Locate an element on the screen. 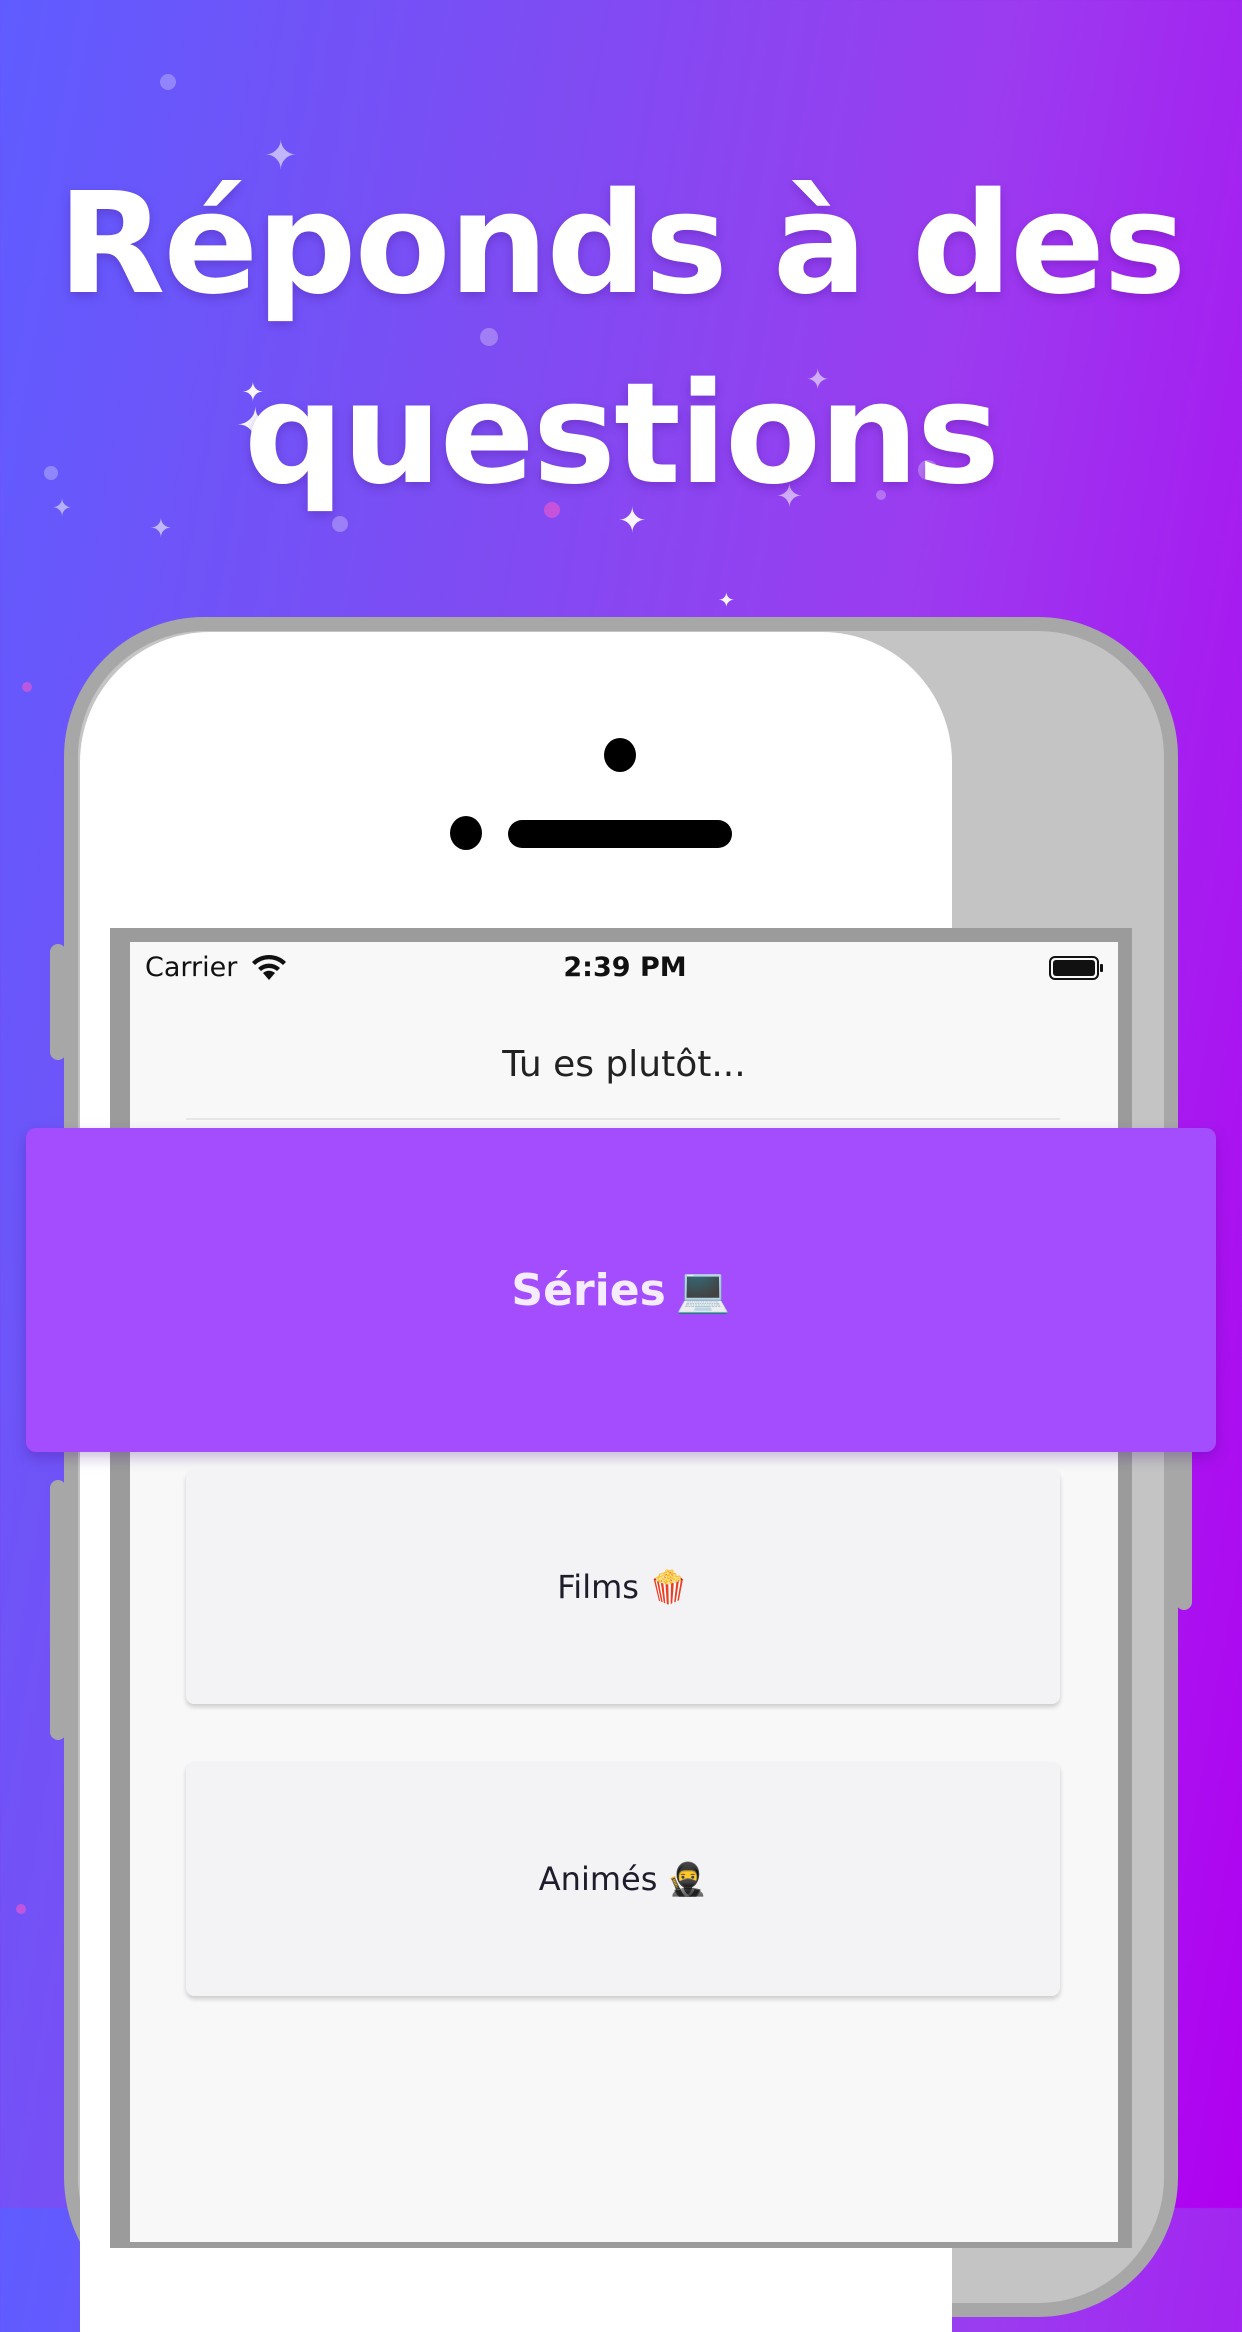 The image size is (1242, 2332). choice-animes-button: Animés 🥷 is located at coordinates (623, 1879).